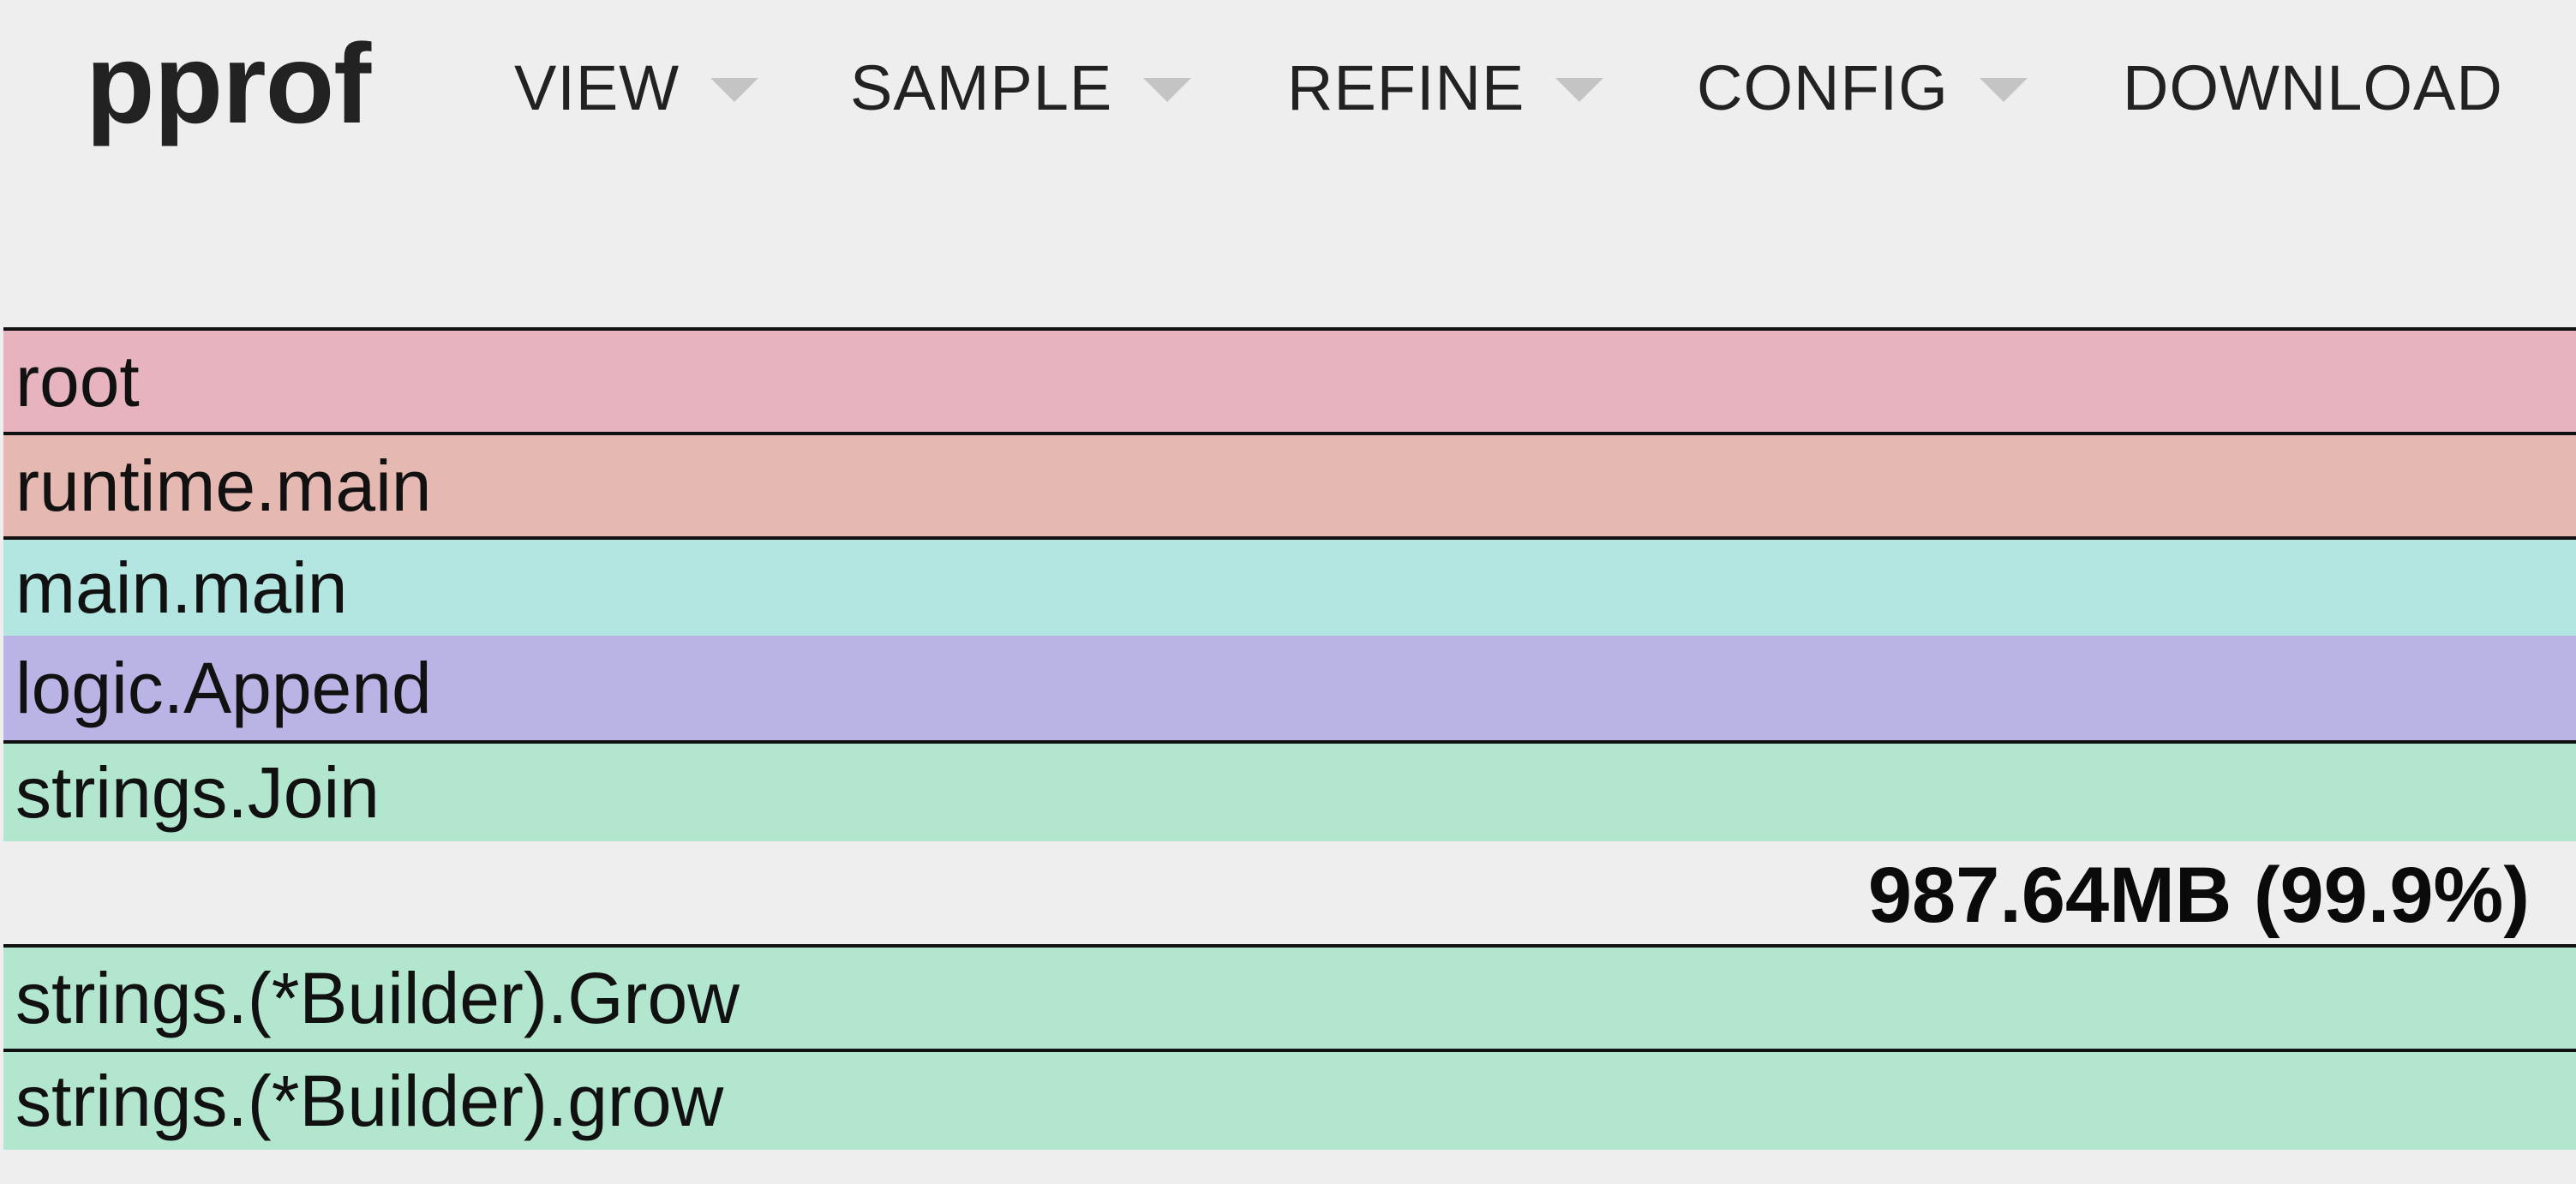 The image size is (2576, 1184). Describe the element at coordinates (197, 792) in the screenshot. I see `flame-frame-label: strings.Join` at that location.